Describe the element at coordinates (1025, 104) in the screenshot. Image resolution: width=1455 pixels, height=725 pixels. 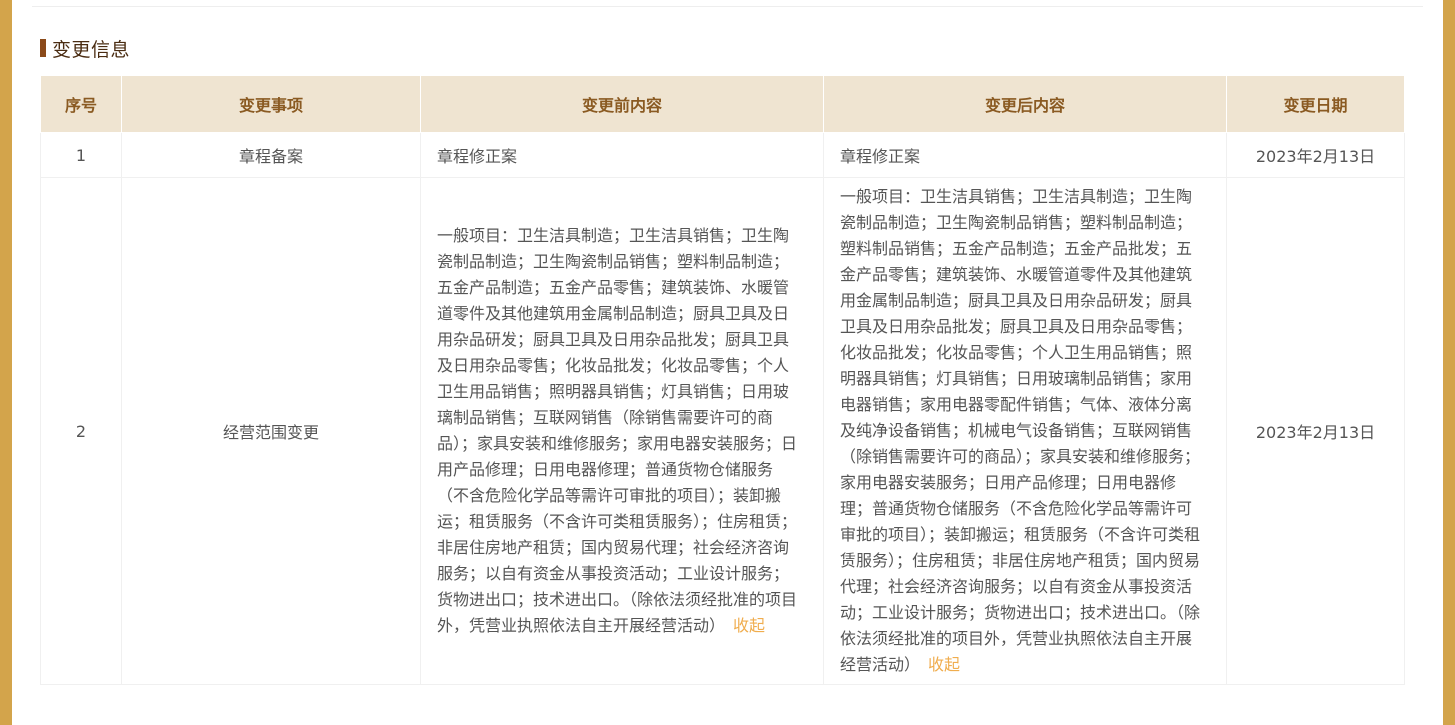
I see `header-after: 变更后内容` at that location.